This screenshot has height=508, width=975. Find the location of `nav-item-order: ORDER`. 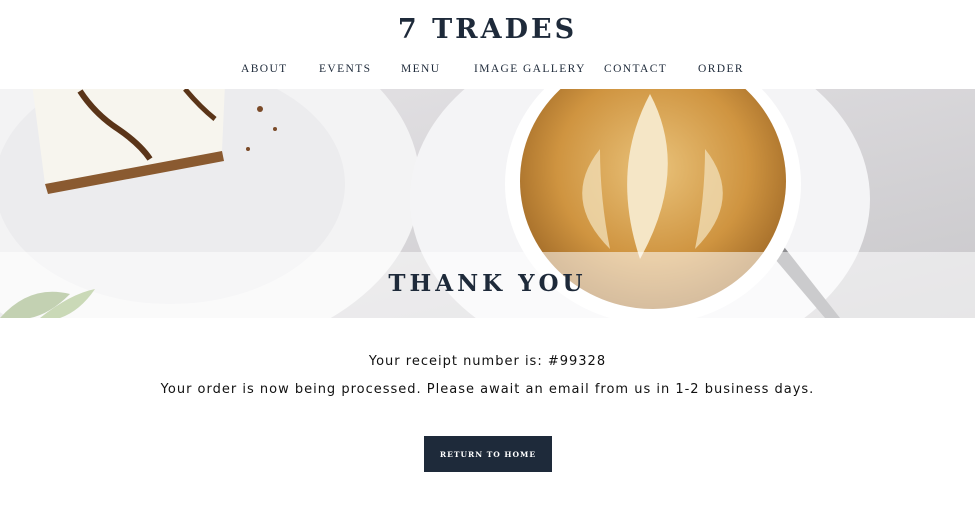

nav-item-order: ORDER is located at coordinates (721, 69).